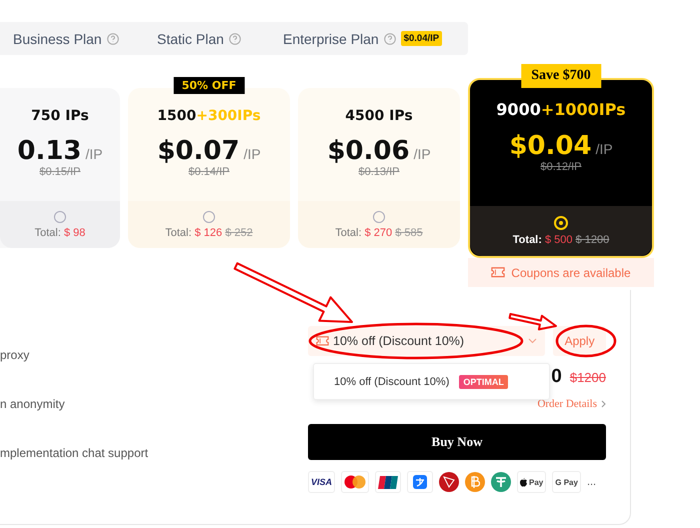  What do you see at coordinates (421, 38) in the screenshot?
I see `price-badge: $0.04/IP` at bounding box center [421, 38].